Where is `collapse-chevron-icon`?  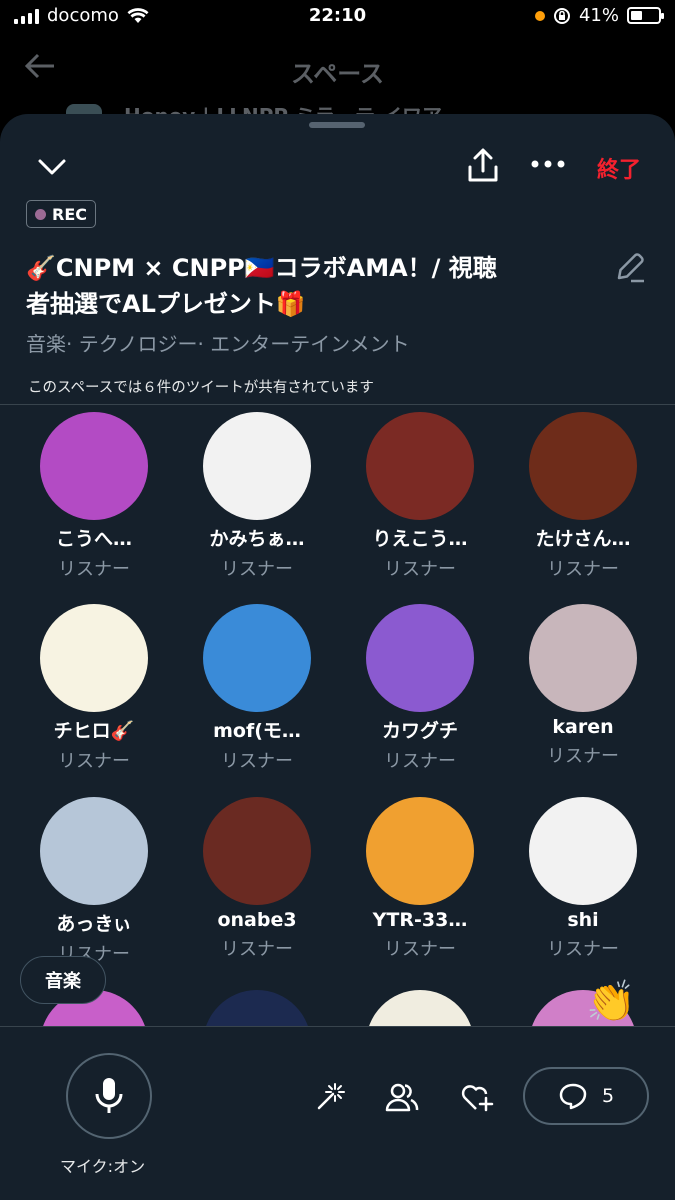
collapse-chevron-icon is located at coordinates (52, 167).